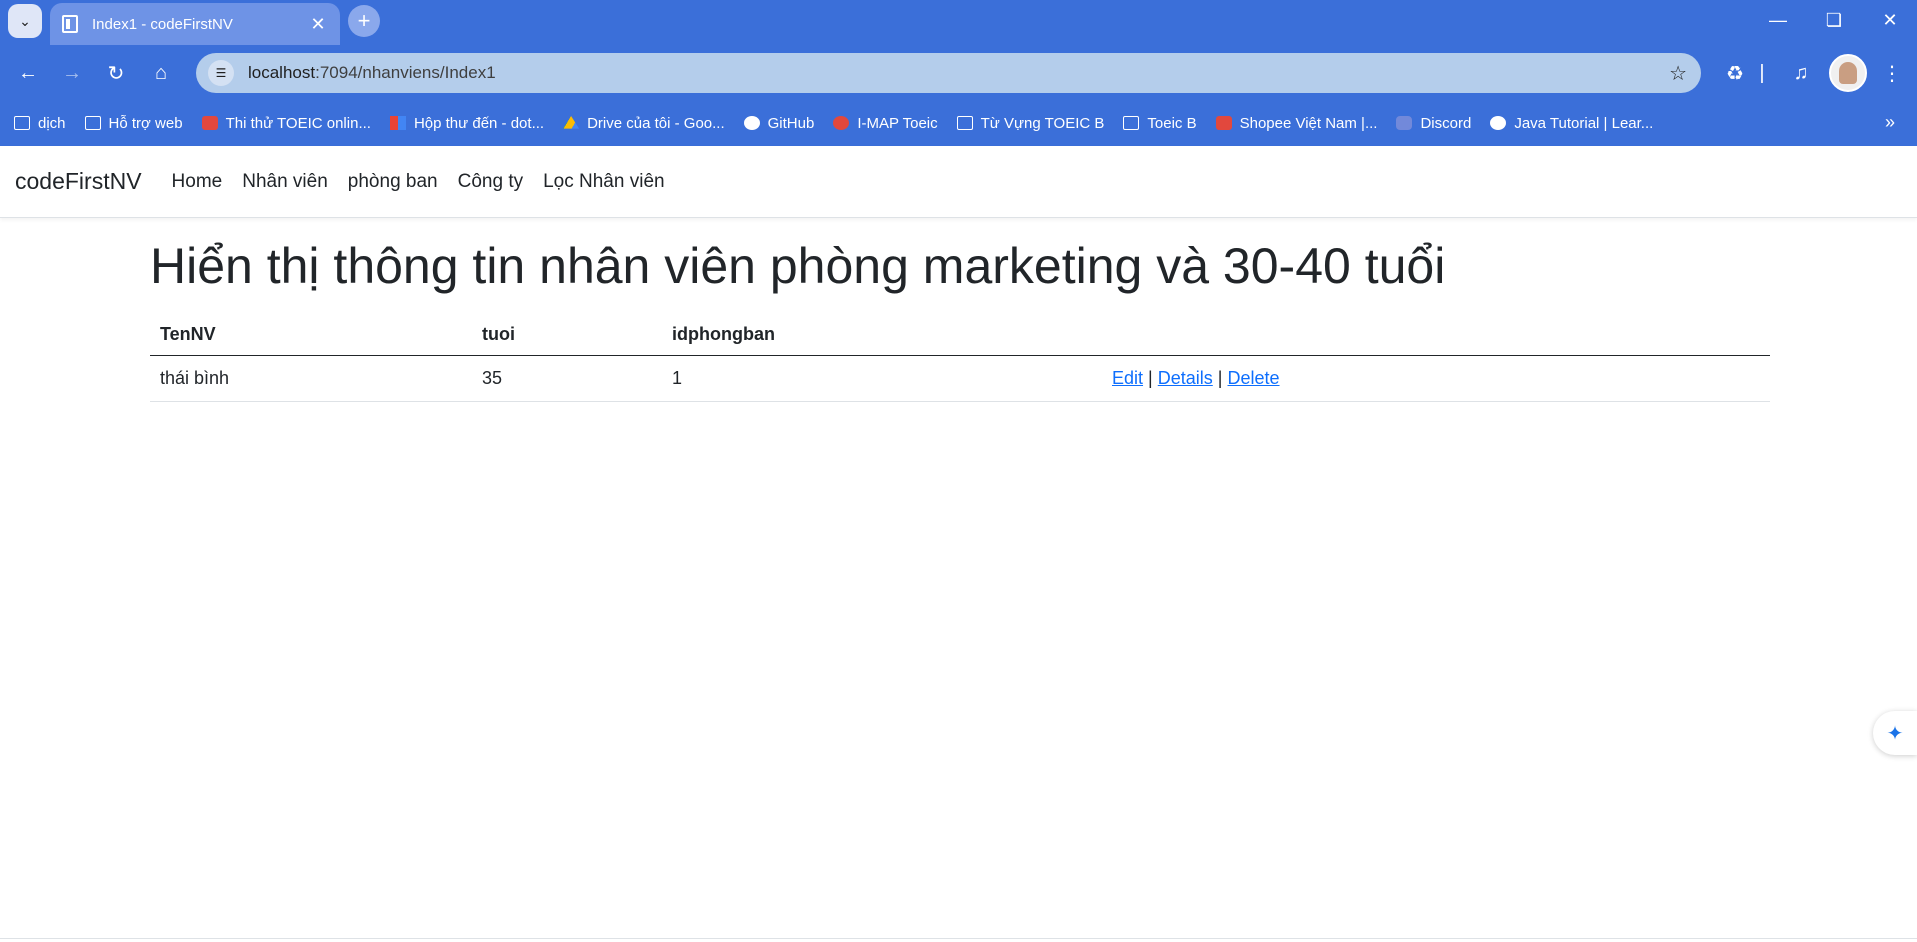  Describe the element at coordinates (1223, 123) in the screenshot. I see `shopee-icon` at that location.